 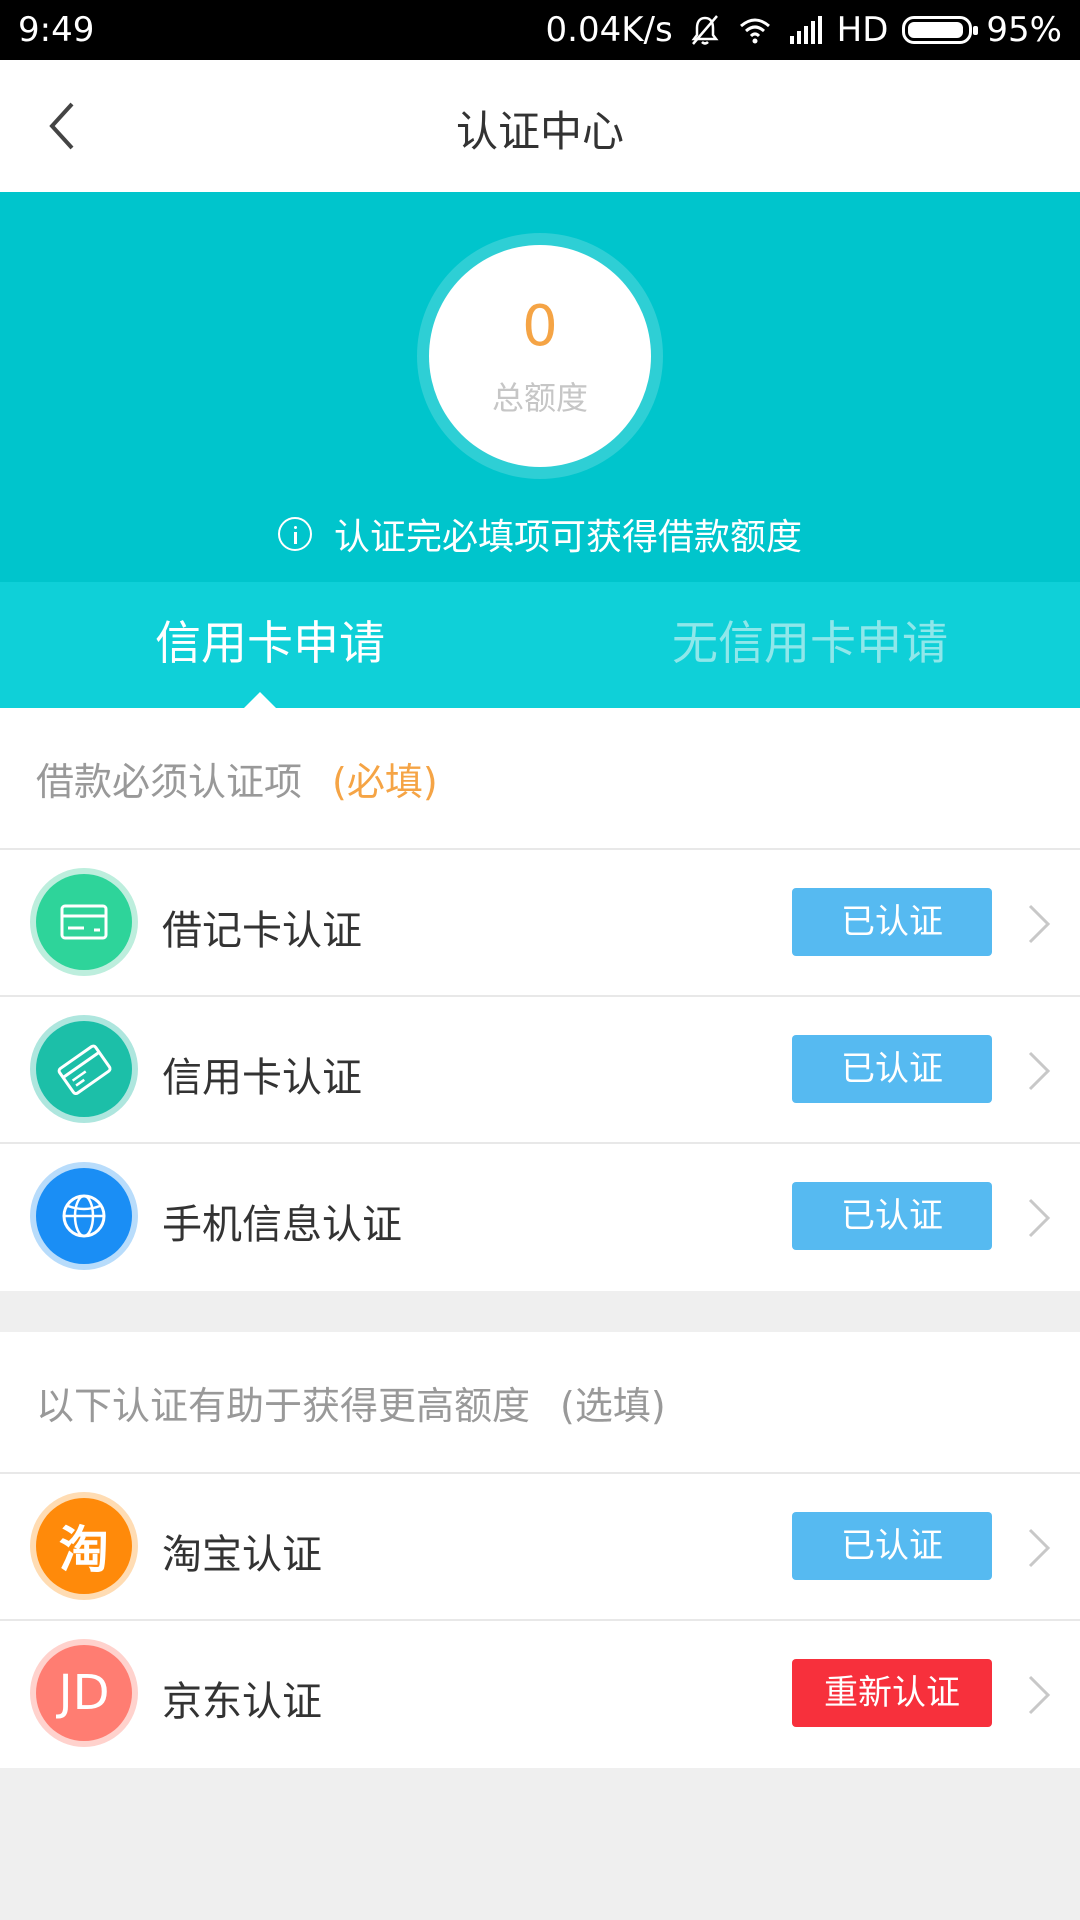 I want to click on quota-label: 总额度, so click(x=539, y=398).